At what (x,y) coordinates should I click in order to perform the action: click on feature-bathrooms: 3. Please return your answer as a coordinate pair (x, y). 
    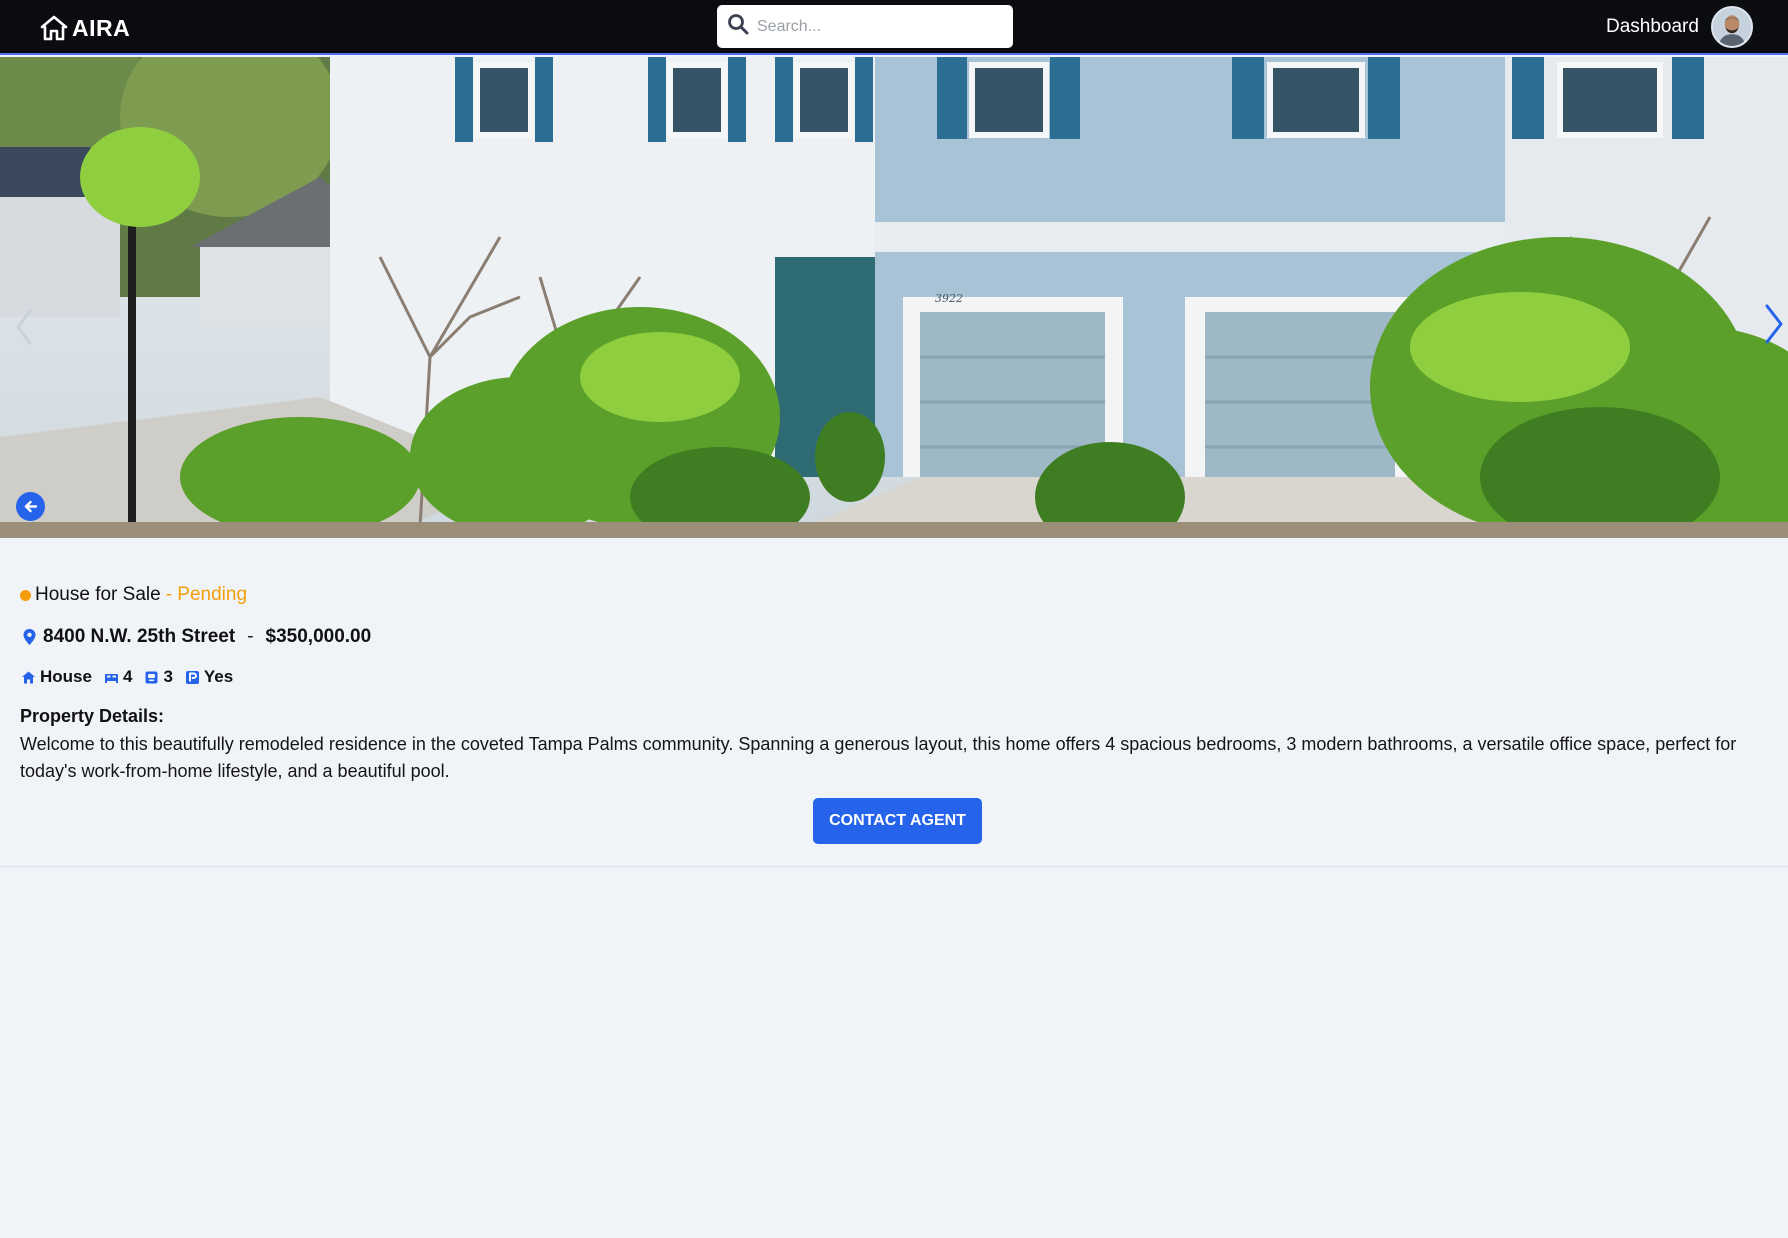
    Looking at the image, I should click on (158, 677).